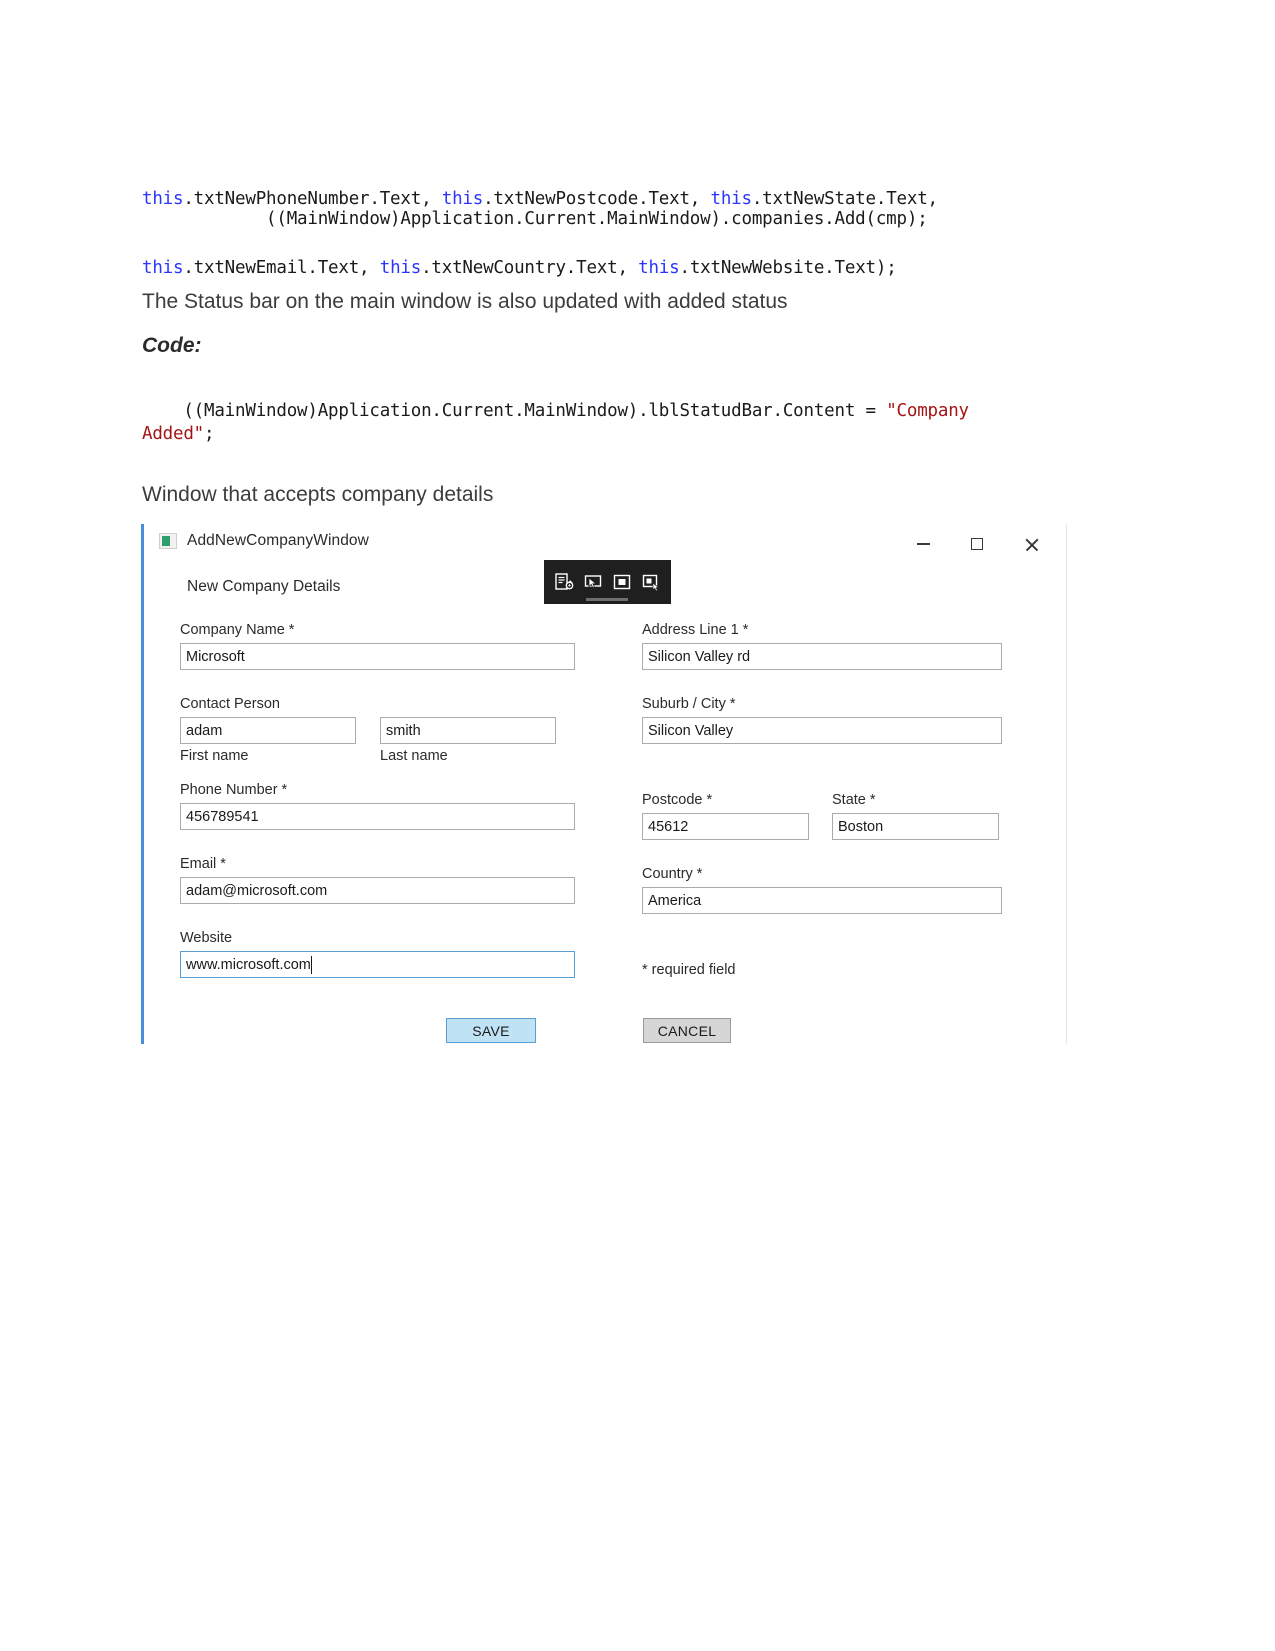  I want to click on window-titlebar: AddNewCompanyWindow, so click(605, 544).